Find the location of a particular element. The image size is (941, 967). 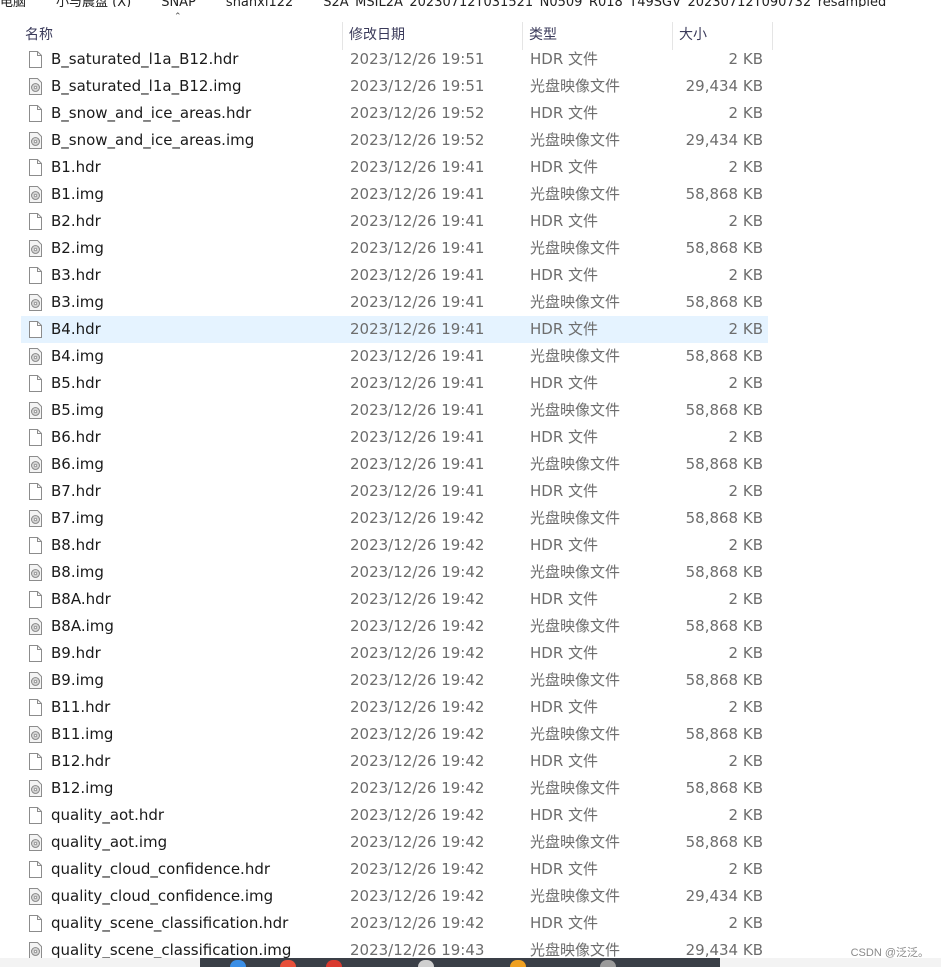

file-name: B_saturated_l1a_B12.hdr is located at coordinates (145, 59).